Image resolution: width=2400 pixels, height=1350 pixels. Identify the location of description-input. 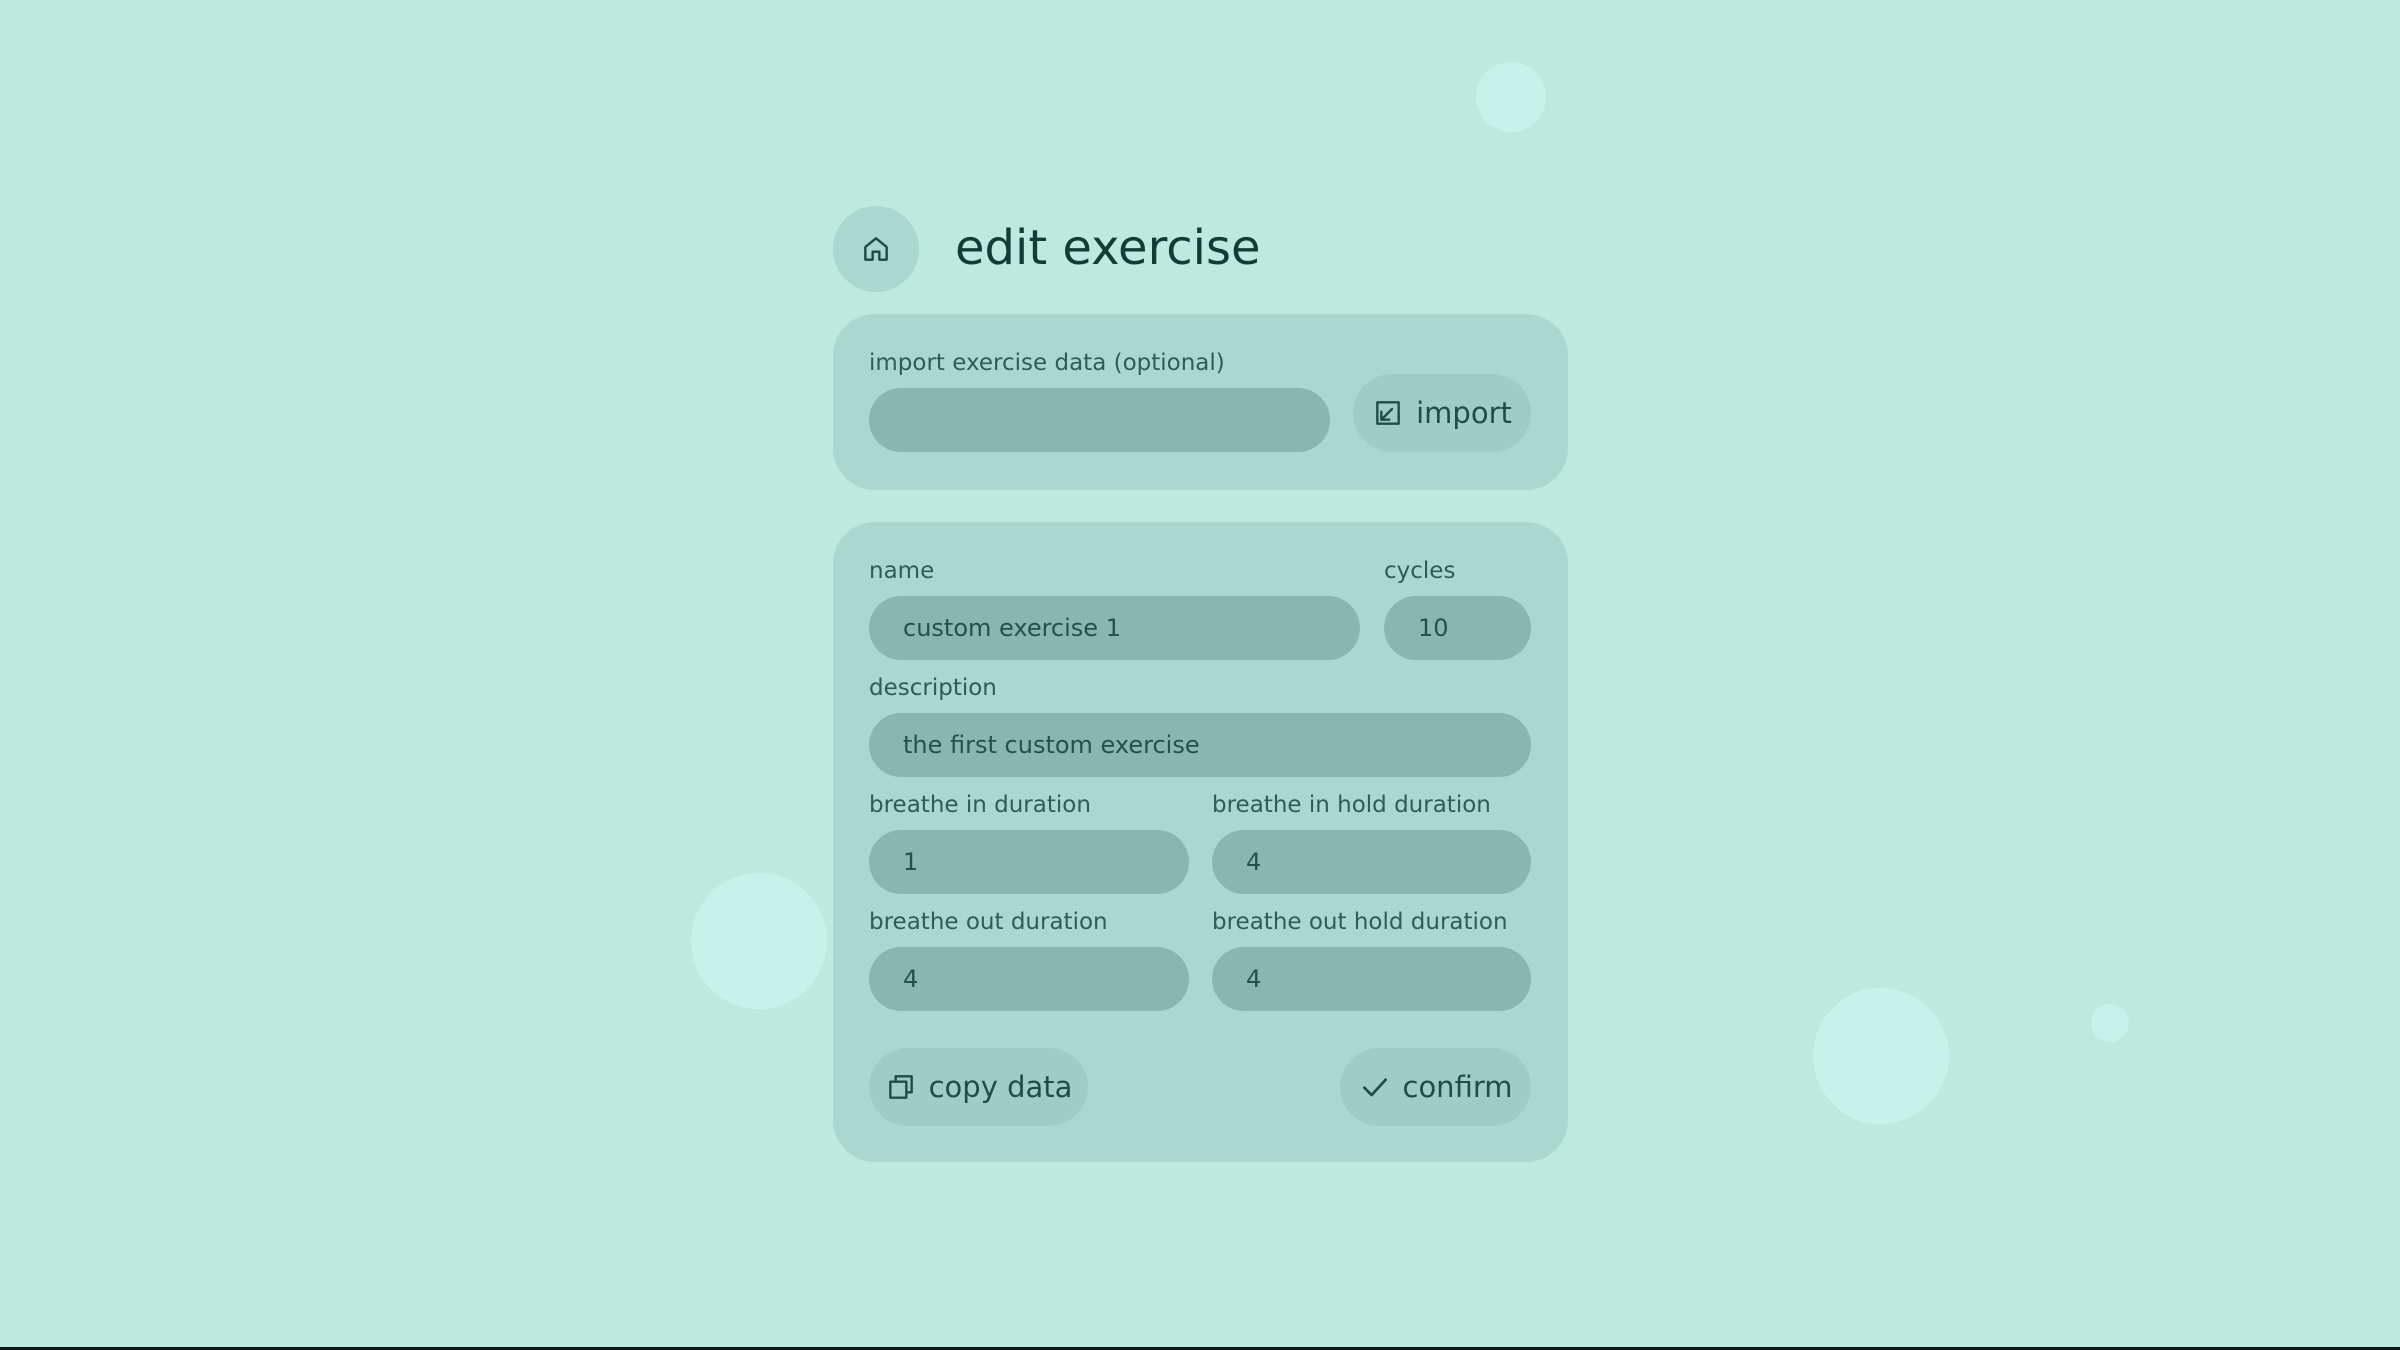
(1200, 745).